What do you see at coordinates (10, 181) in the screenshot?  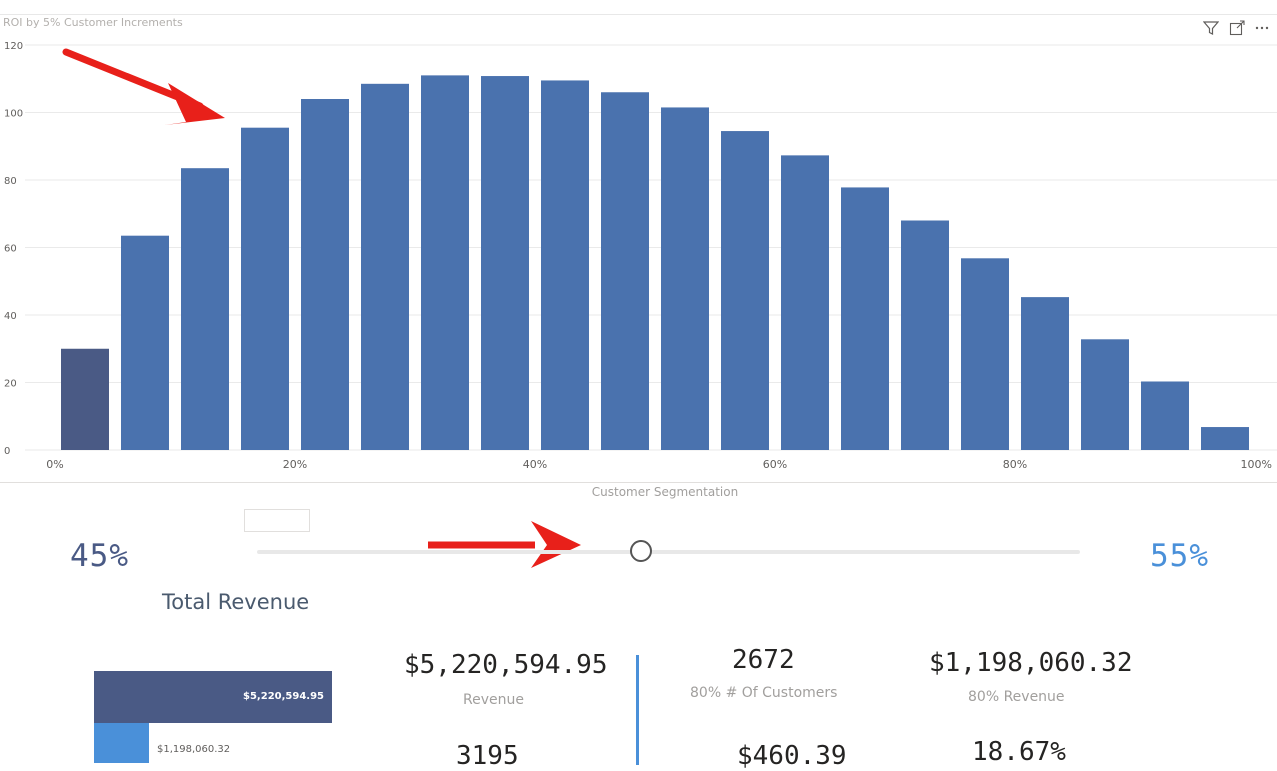 I see `y-tick-label: 80` at bounding box center [10, 181].